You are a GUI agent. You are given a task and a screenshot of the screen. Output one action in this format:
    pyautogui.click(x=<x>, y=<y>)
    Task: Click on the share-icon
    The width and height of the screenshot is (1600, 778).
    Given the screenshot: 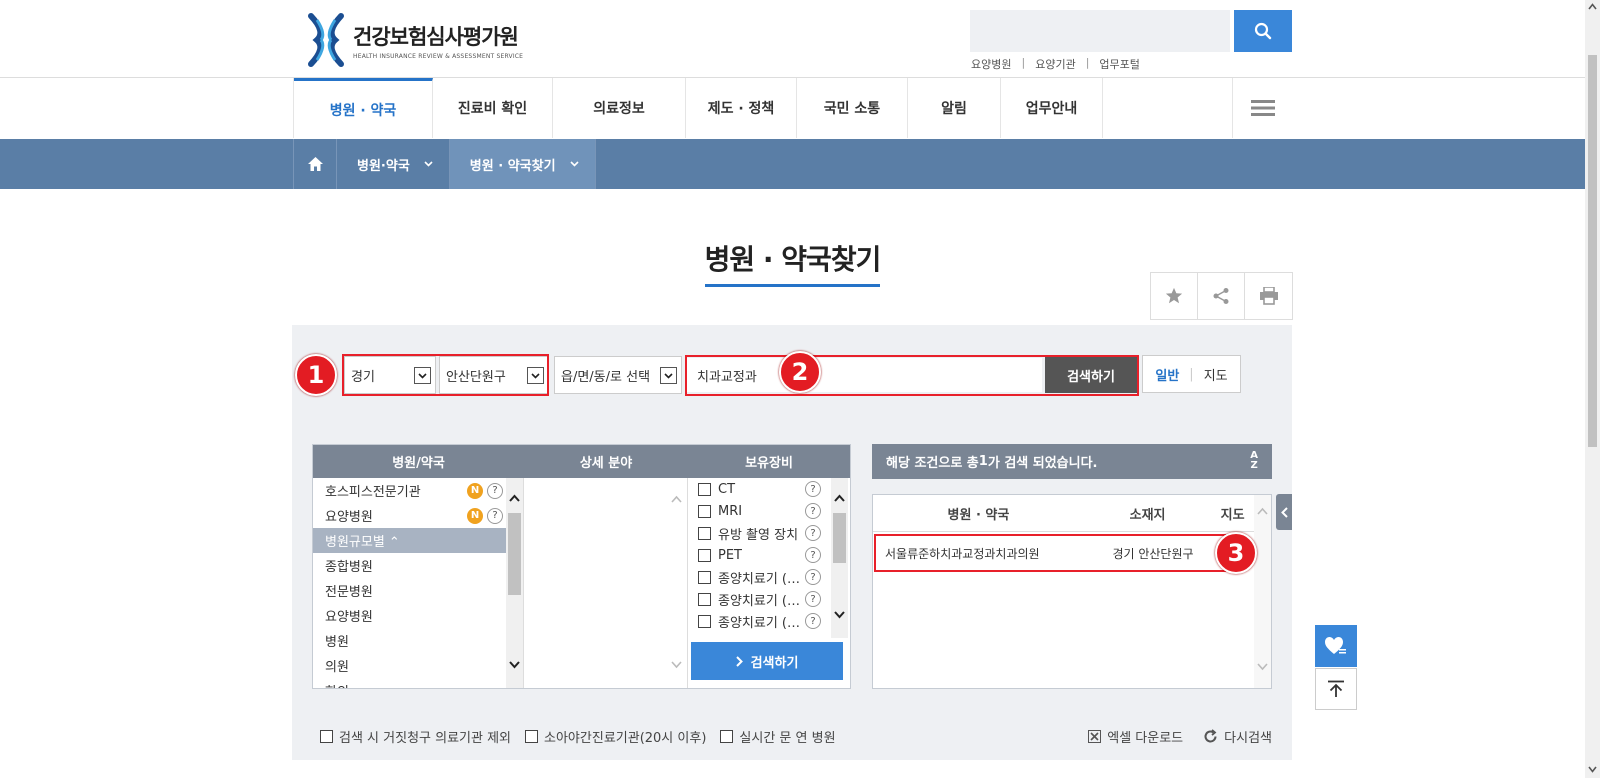 What is the action you would take?
    pyautogui.click(x=1221, y=296)
    